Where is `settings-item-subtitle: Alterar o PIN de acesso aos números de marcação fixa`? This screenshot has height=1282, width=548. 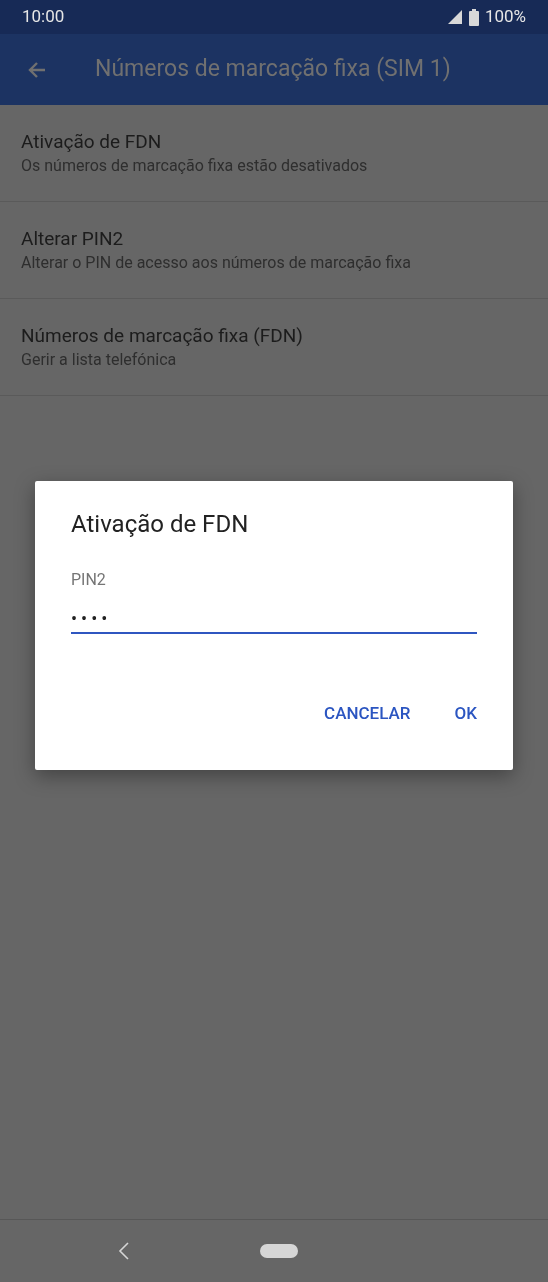
settings-item-subtitle: Alterar o PIN de acesso aos números de marcação fixa is located at coordinates (216, 263).